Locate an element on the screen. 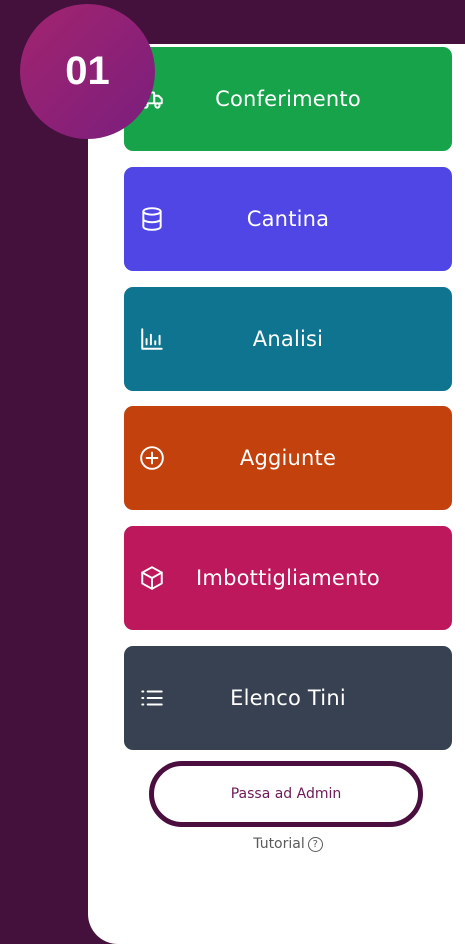 The height and width of the screenshot is (944, 465). aggiunte-button: Aggiunte is located at coordinates (288, 458).